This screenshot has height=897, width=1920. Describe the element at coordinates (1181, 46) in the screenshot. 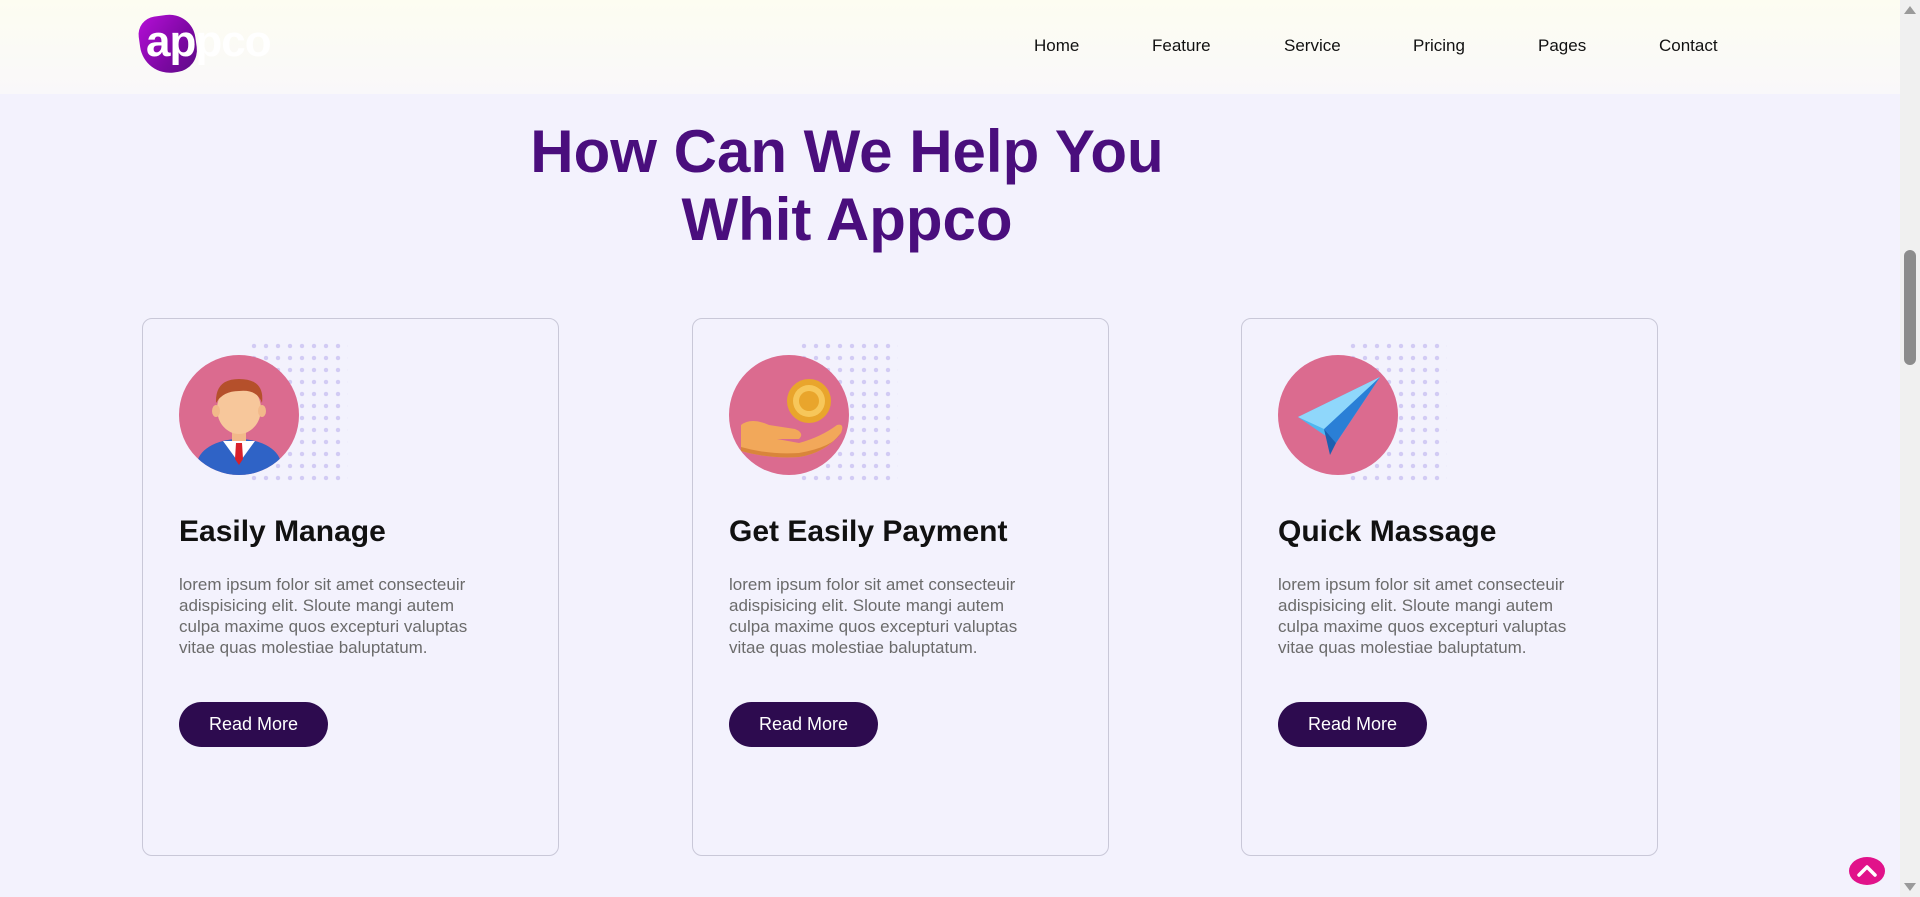

I see `nav-feature: Feature` at that location.